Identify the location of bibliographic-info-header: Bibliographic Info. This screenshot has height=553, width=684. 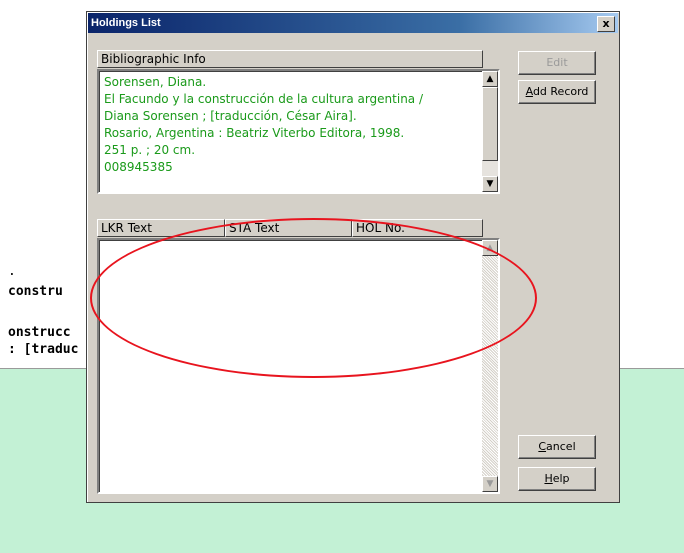
(290, 59).